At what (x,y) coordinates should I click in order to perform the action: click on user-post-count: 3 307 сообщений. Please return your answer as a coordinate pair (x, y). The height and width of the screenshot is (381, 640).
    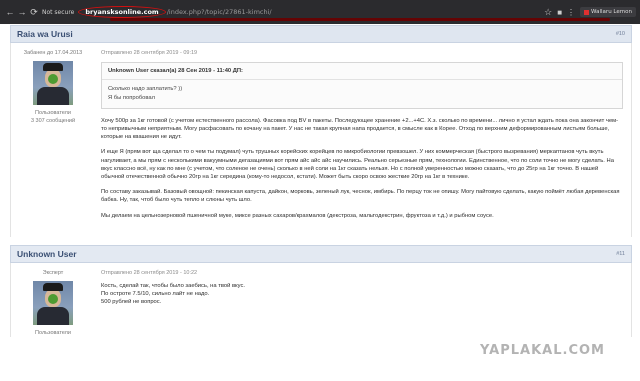
    Looking at the image, I should click on (53, 121).